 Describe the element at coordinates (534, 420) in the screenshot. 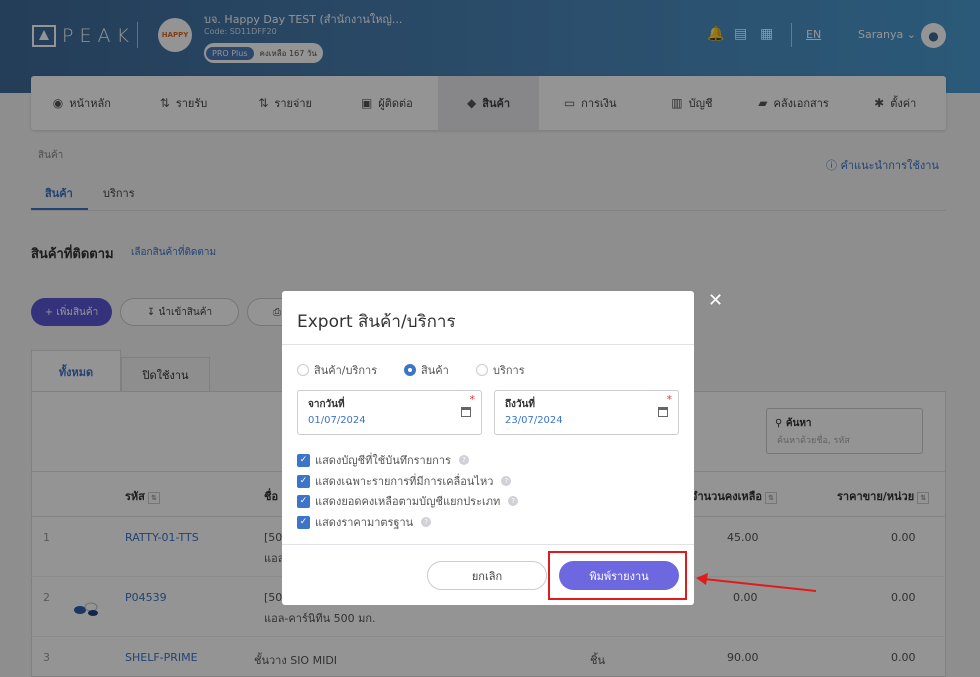

I see `to-date-value: 23/07/2024` at that location.